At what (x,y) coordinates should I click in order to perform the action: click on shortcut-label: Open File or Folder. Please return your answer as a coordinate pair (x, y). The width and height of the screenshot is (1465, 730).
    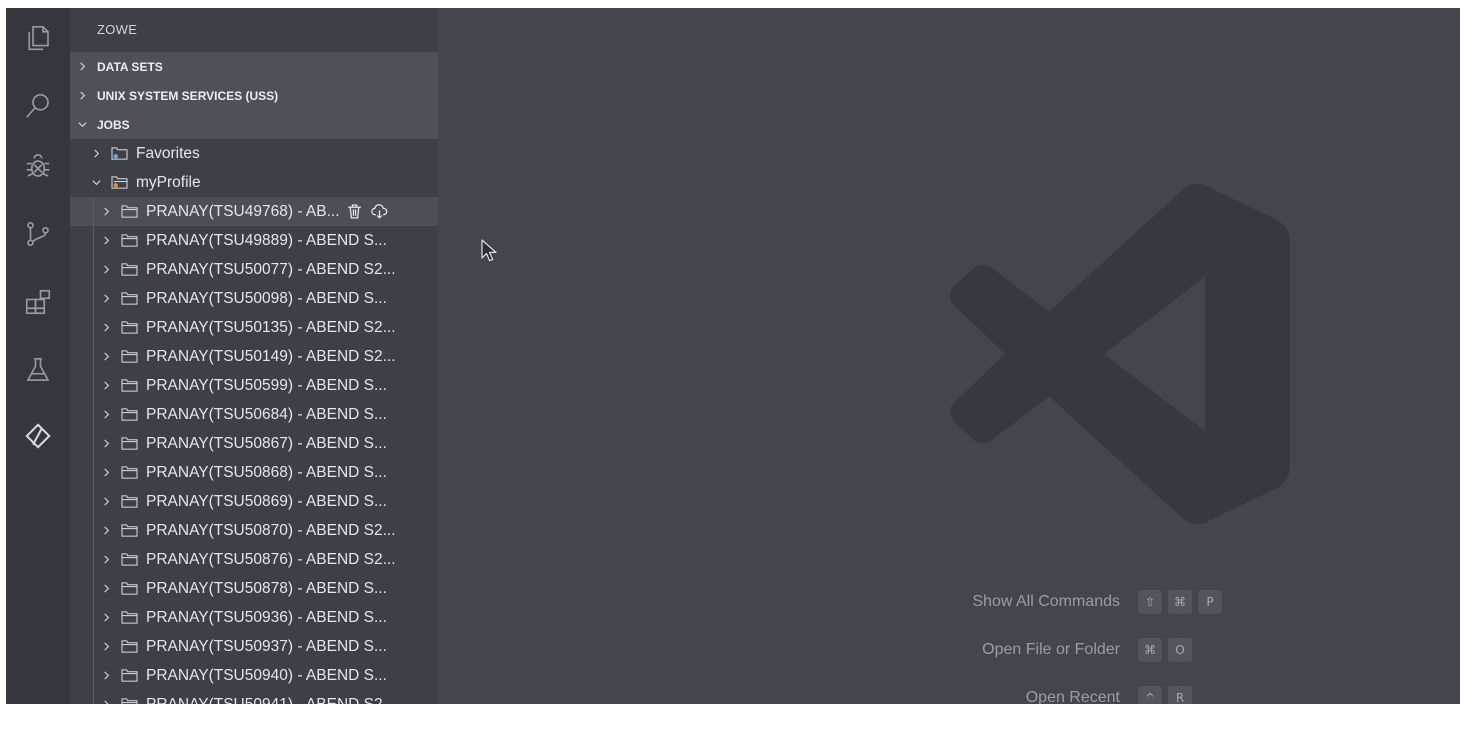
    Looking at the image, I should click on (1028, 650).